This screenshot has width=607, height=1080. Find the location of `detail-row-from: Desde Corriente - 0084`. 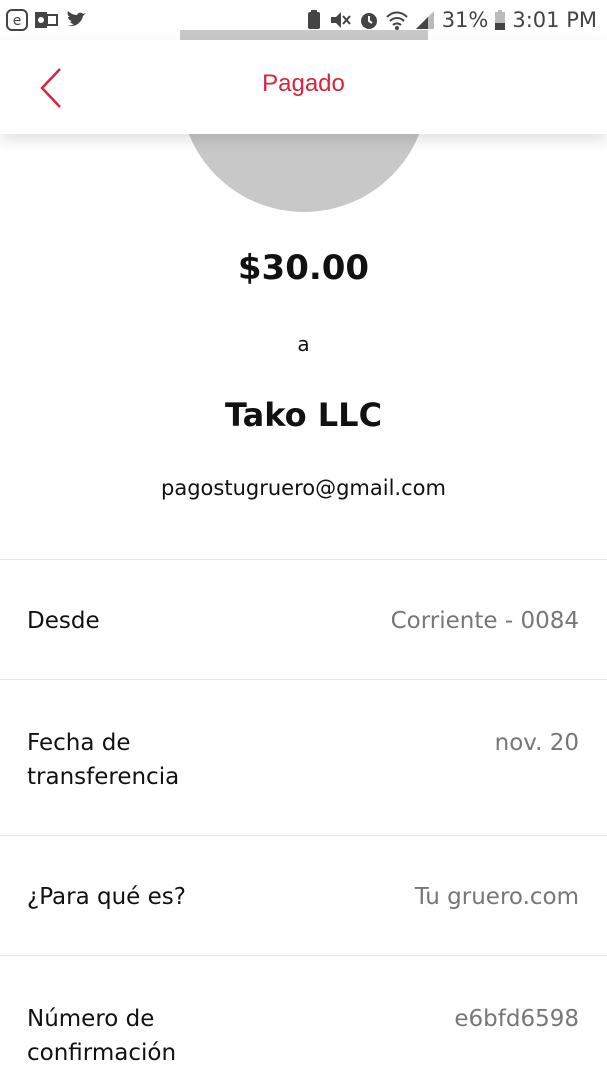

detail-row-from: Desde Corriente - 0084 is located at coordinates (303, 619).